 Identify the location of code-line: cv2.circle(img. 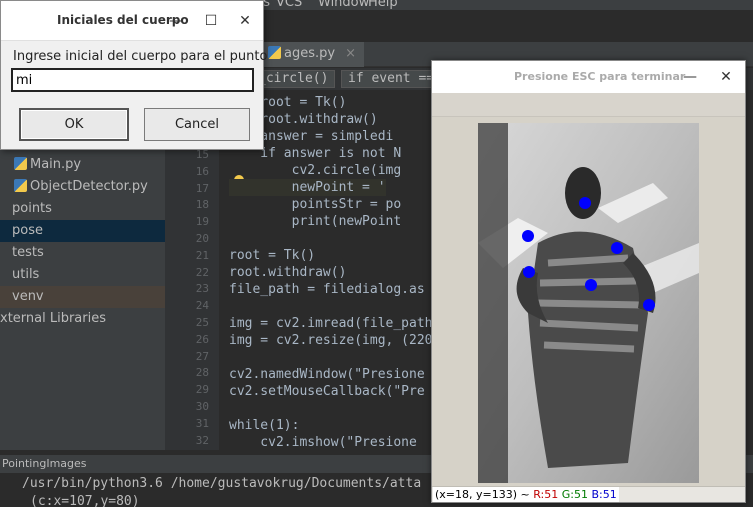
(315, 170).